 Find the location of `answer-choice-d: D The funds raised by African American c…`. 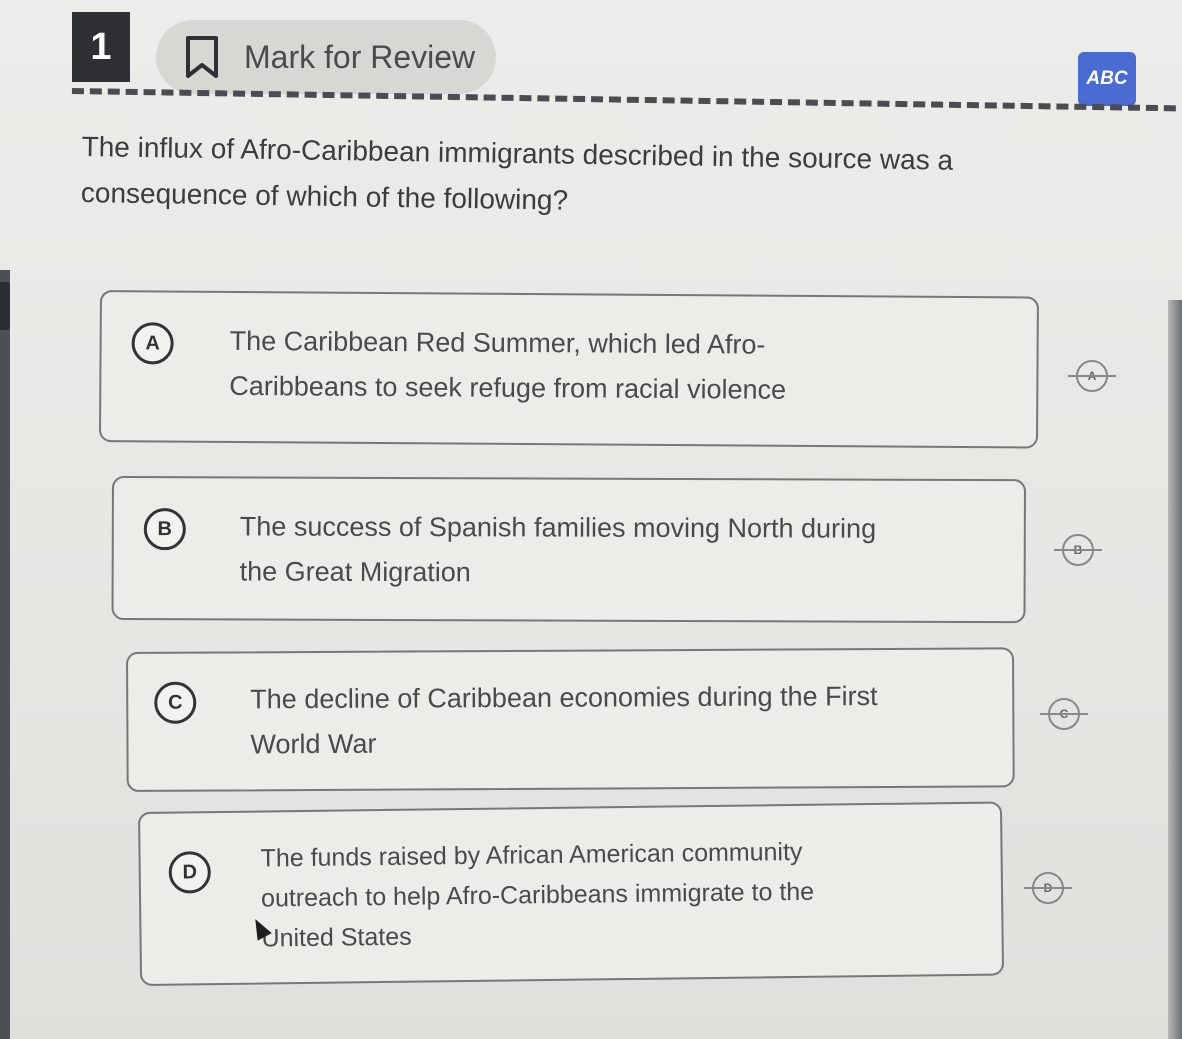

answer-choice-d: D The funds raised by African American c… is located at coordinates (571, 893).